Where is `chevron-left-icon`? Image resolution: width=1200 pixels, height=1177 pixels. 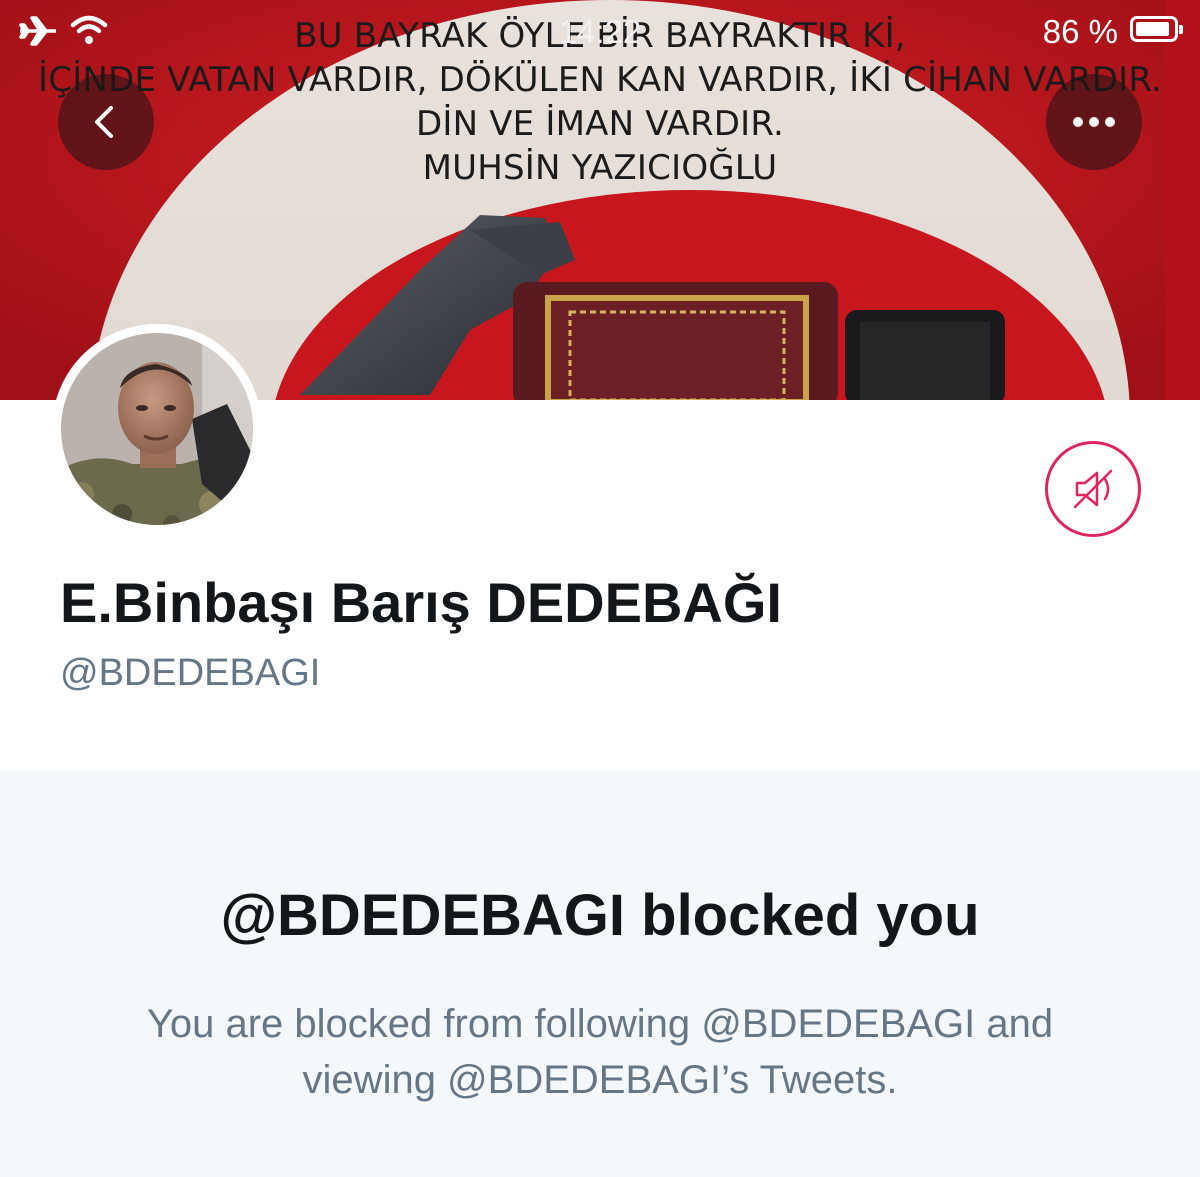 chevron-left-icon is located at coordinates (104, 122).